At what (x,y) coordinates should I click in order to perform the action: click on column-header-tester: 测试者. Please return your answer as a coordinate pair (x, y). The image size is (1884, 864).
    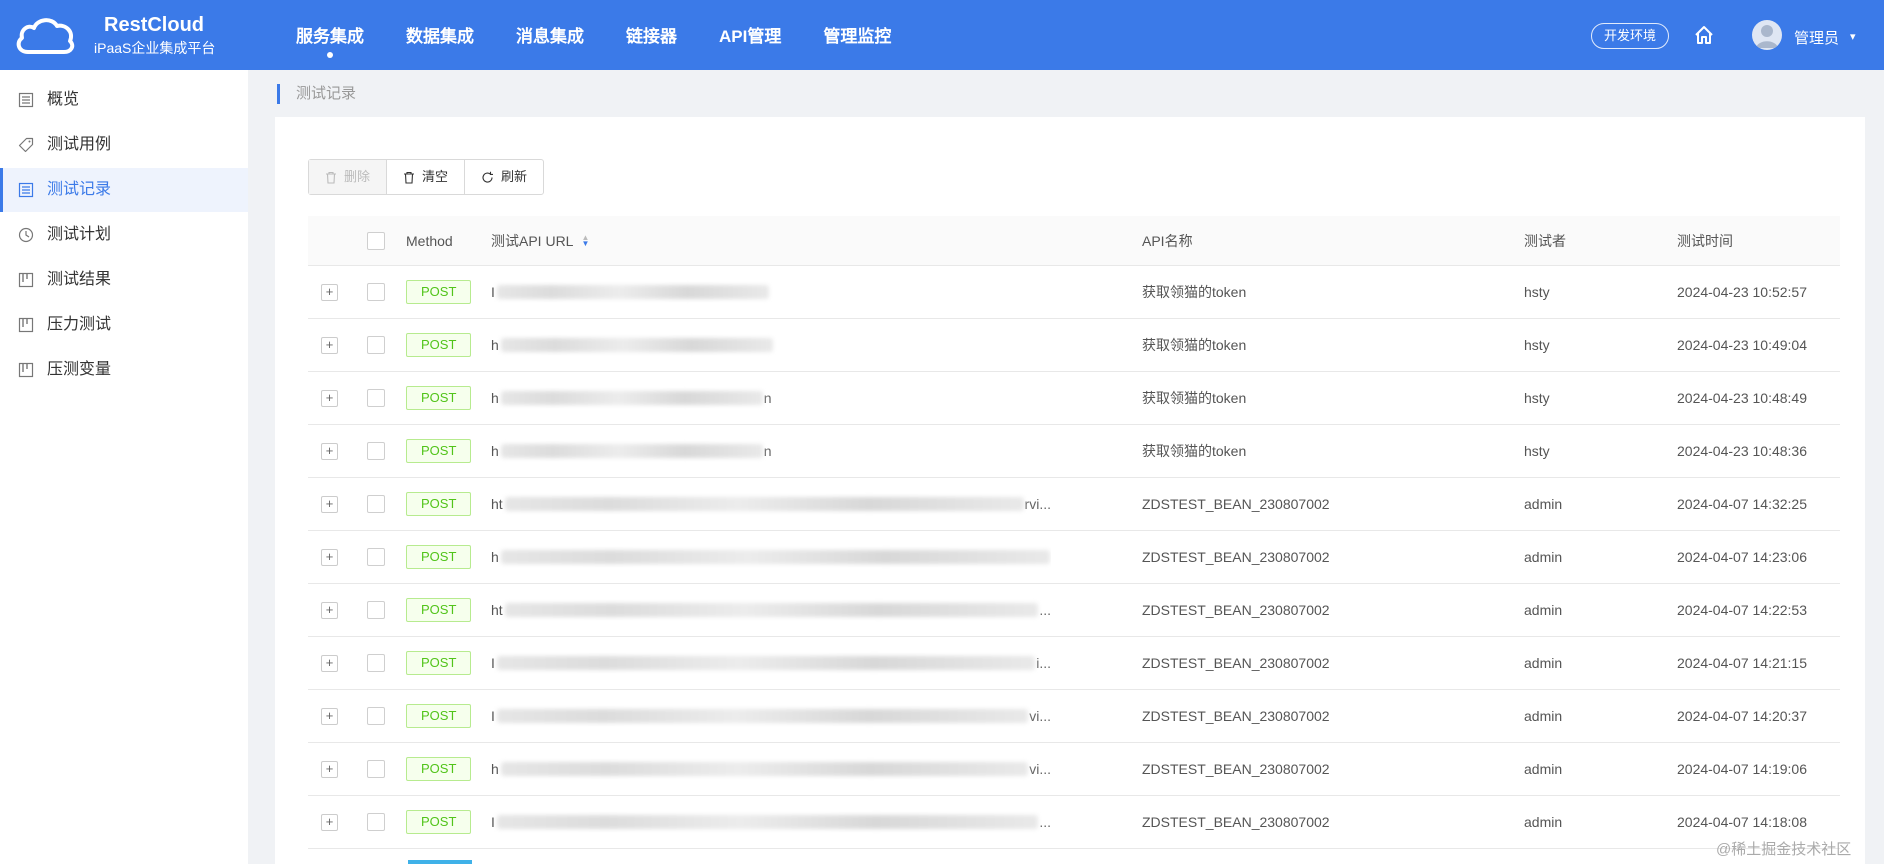
    Looking at the image, I should click on (1545, 240).